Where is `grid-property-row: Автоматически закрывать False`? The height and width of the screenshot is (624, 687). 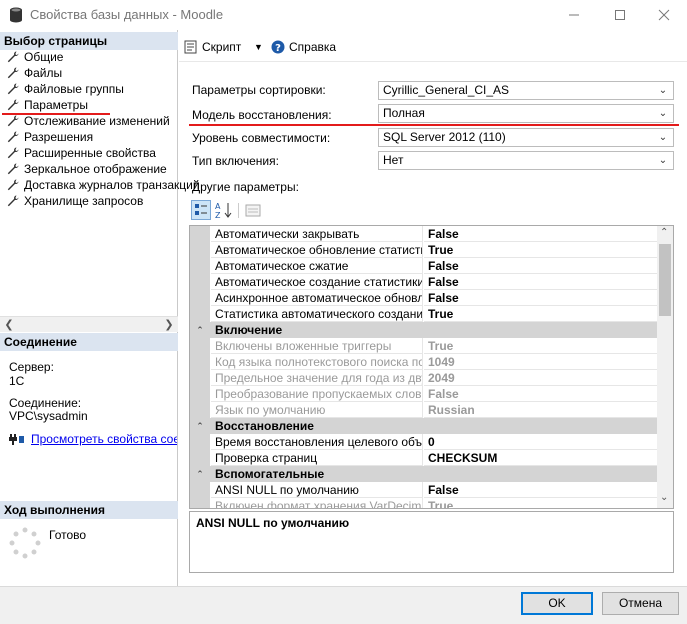 grid-property-row: Автоматически закрывать False is located at coordinates (424, 234).